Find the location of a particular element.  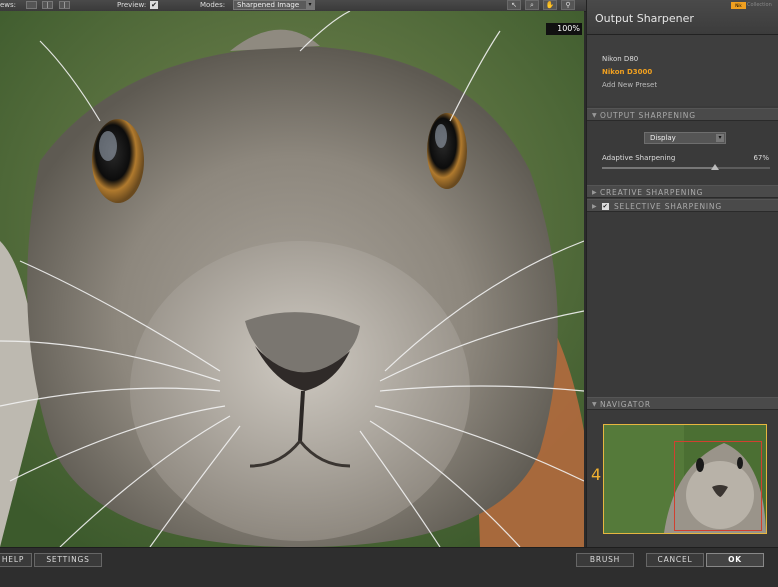

modes-label: Modes: is located at coordinates (213, 5).